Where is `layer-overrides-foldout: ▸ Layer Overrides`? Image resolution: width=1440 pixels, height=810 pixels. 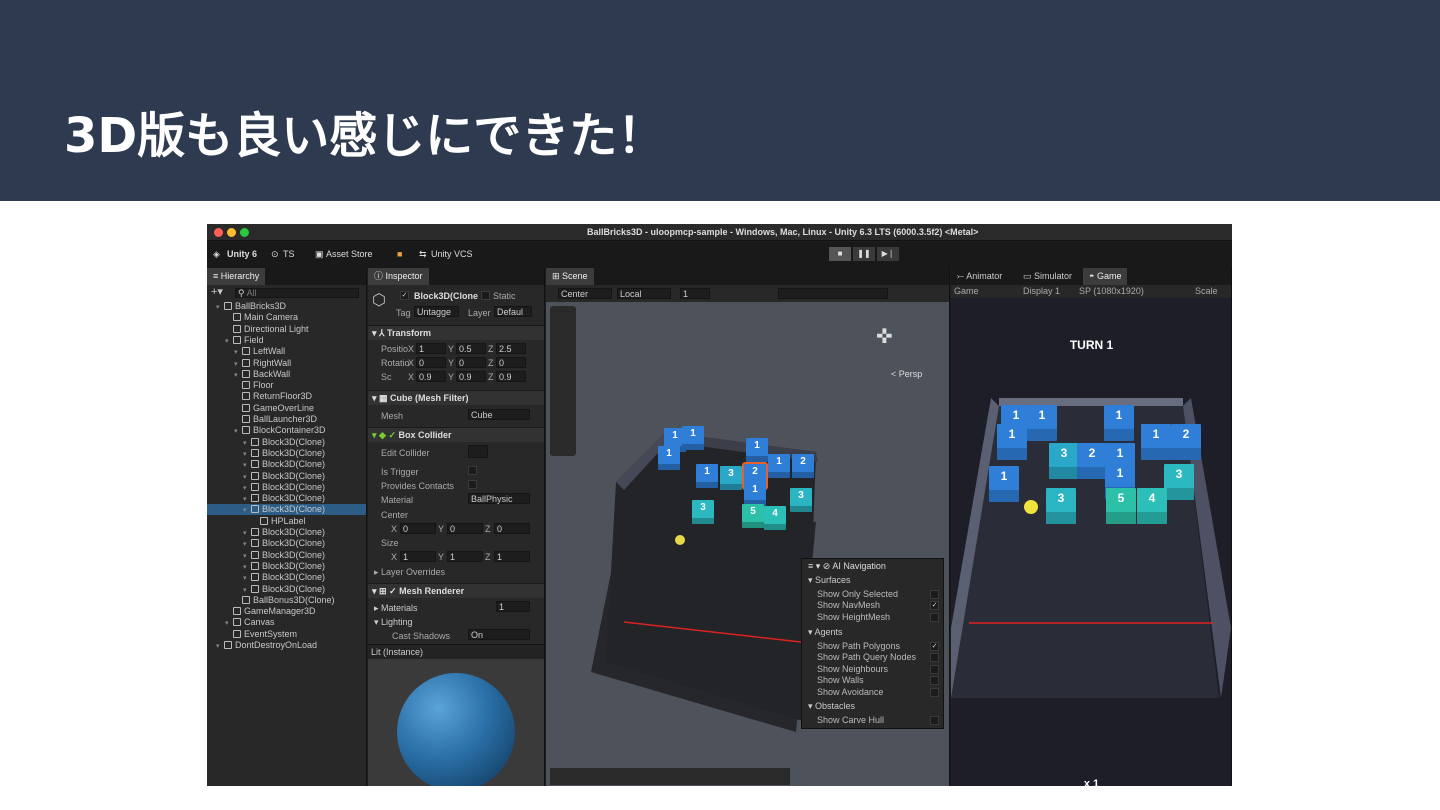 layer-overrides-foldout: ▸ Layer Overrides is located at coordinates (409, 572).